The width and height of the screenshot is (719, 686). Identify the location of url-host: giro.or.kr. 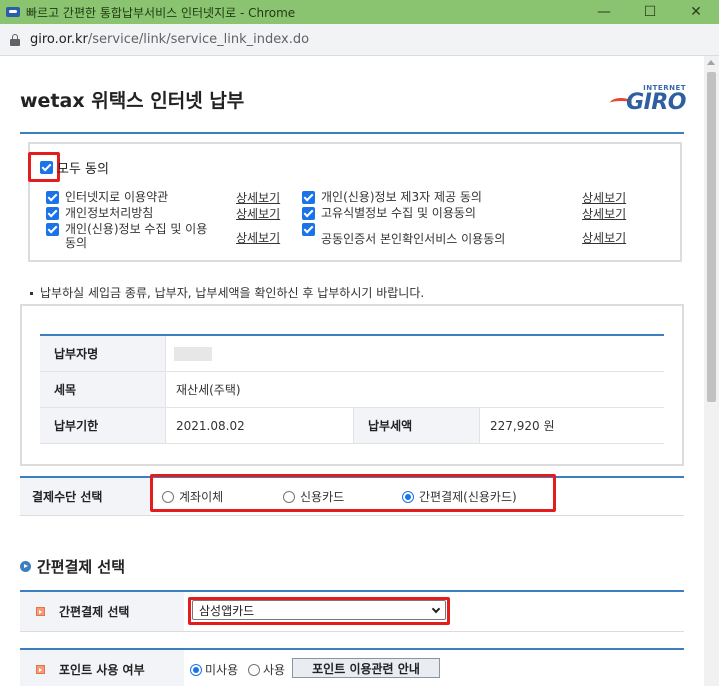
(59, 39).